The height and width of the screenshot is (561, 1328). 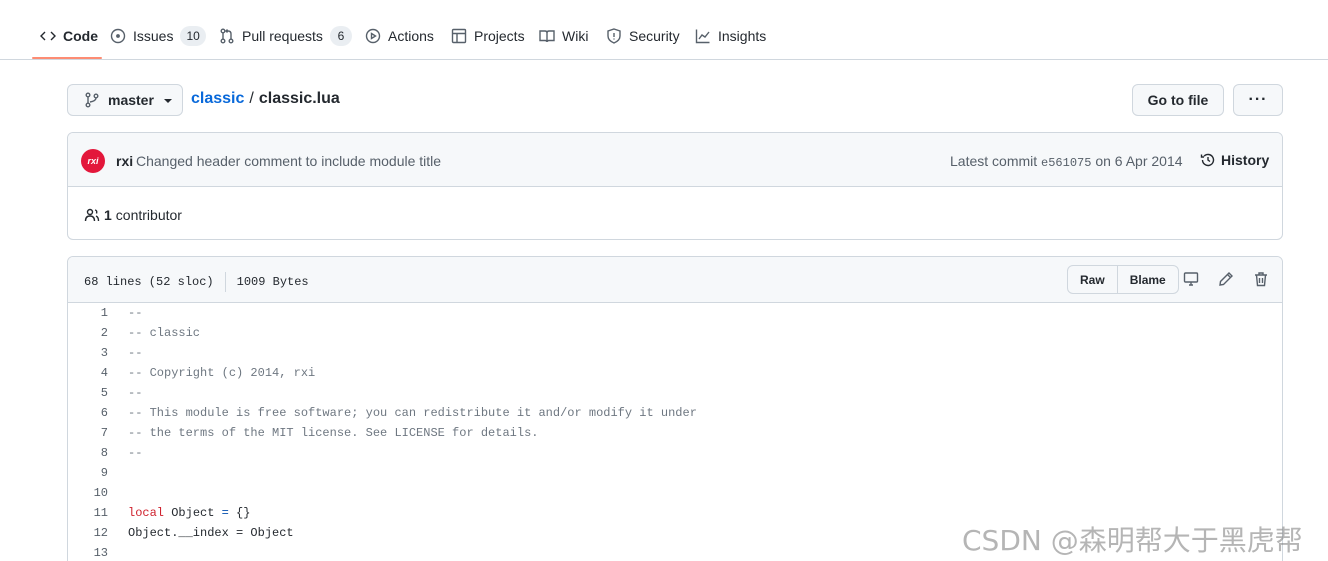 What do you see at coordinates (239, 513) in the screenshot?
I see `code-tail: {}` at bounding box center [239, 513].